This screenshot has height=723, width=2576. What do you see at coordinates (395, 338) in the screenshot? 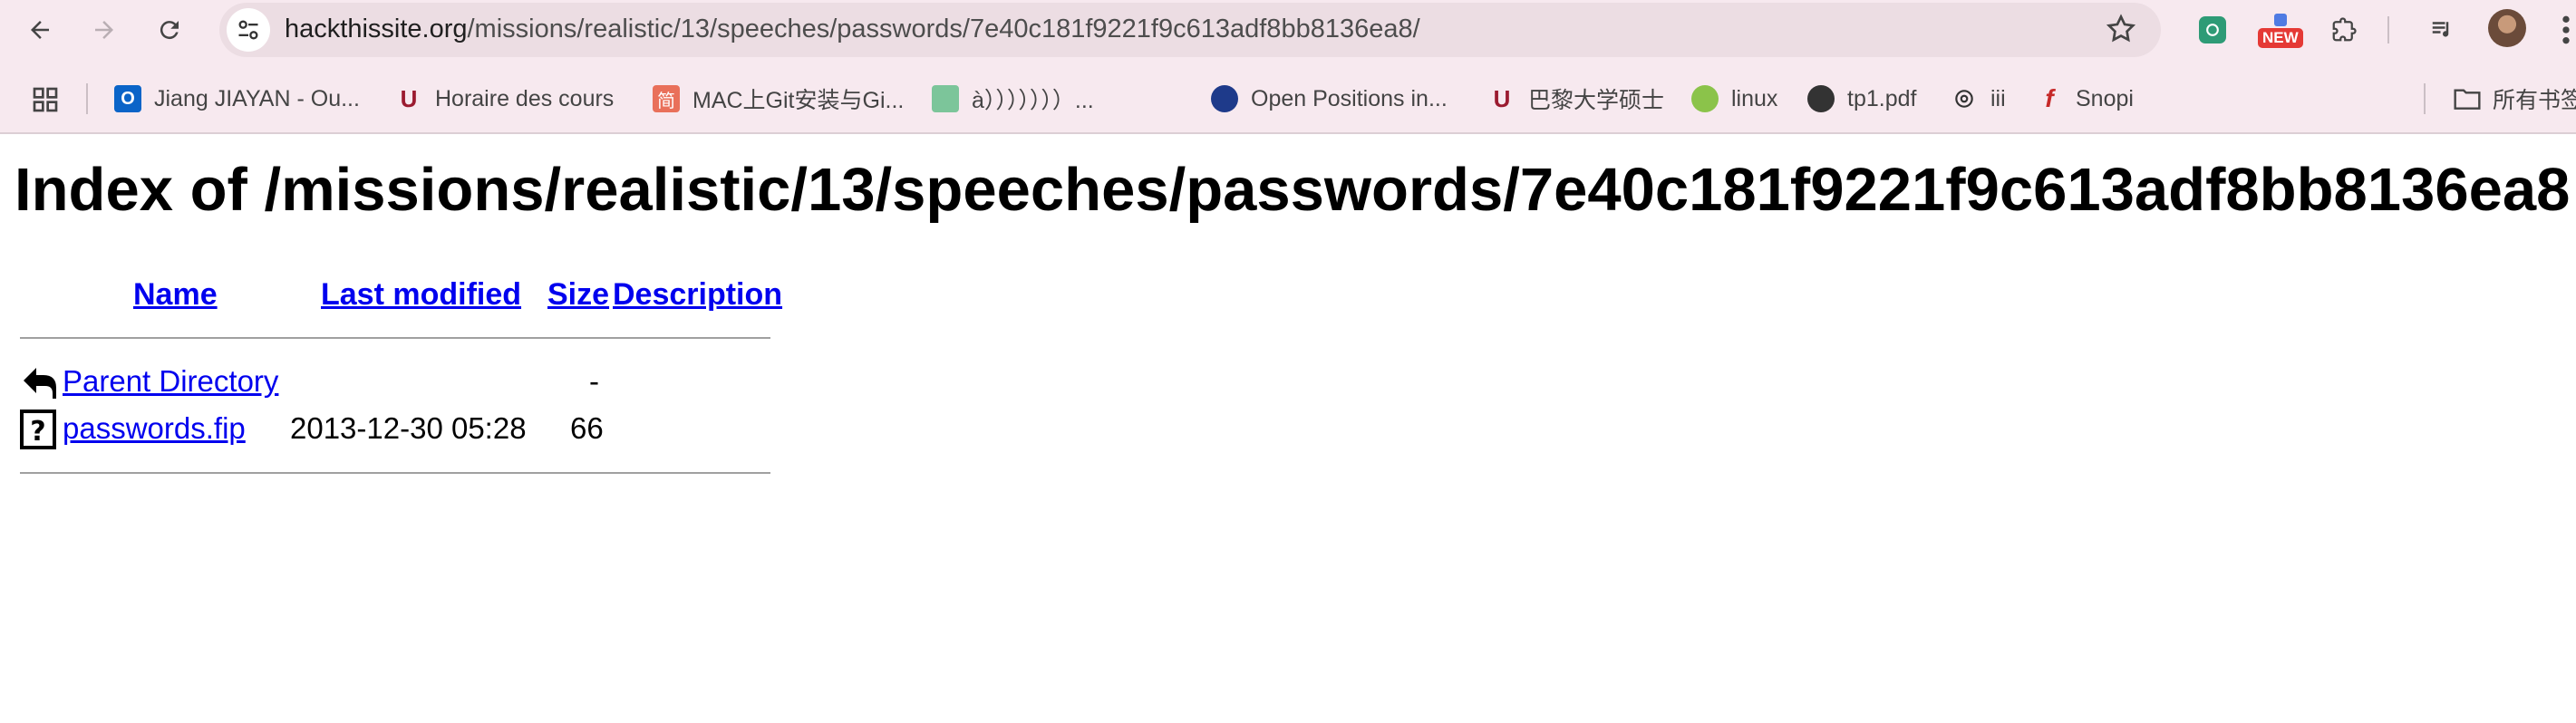
I see `header-divider` at bounding box center [395, 338].